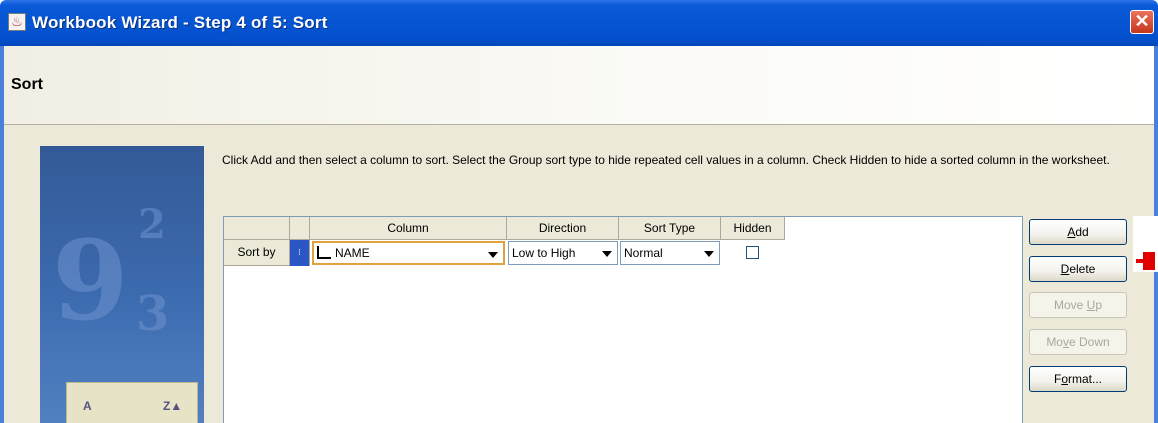 The width and height of the screenshot is (1158, 423). I want to click on delete-label-post: elete, so click(1082, 269).